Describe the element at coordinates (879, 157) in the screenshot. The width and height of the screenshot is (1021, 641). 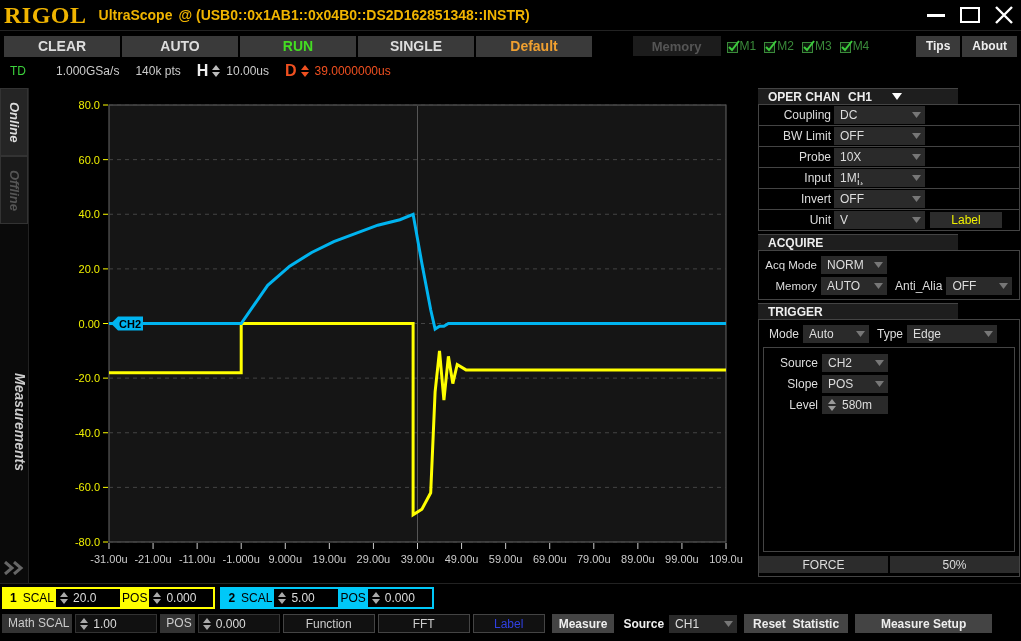
I see `dropdown: 10X` at that location.